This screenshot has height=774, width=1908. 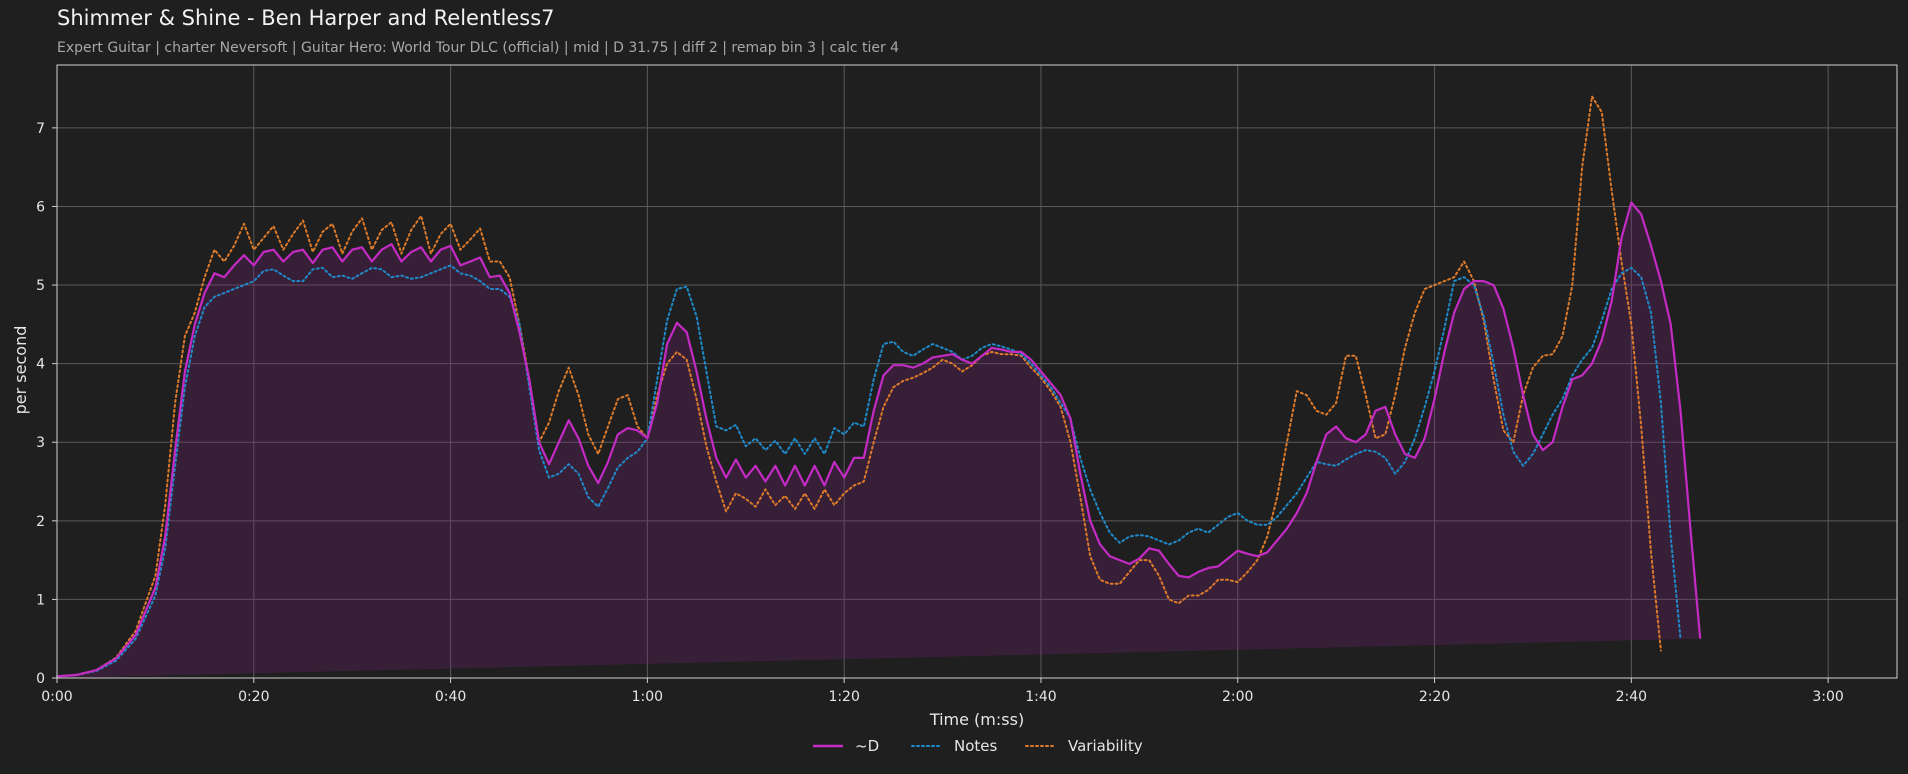 I want to click on x-tick-label: 0:40, so click(x=450, y=697).